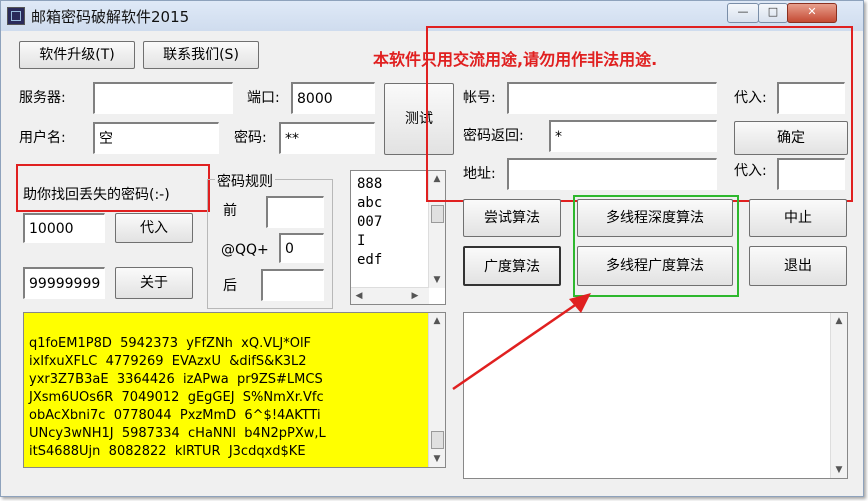 The image size is (868, 501). What do you see at coordinates (176, 397) in the screenshot?
I see `result-line: JXsm6UOs6R 7049012 gEgGEJ S%NmXr.Vfc` at bounding box center [176, 397].